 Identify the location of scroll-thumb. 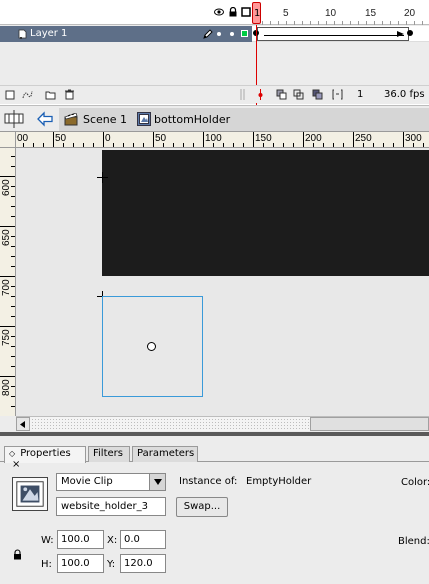
(369, 424).